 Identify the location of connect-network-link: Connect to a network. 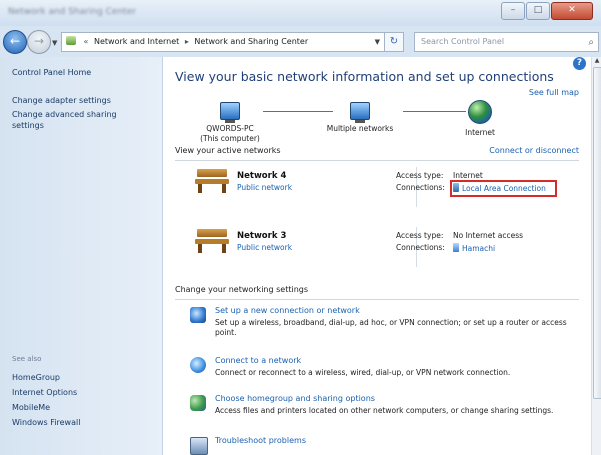
(258, 360).